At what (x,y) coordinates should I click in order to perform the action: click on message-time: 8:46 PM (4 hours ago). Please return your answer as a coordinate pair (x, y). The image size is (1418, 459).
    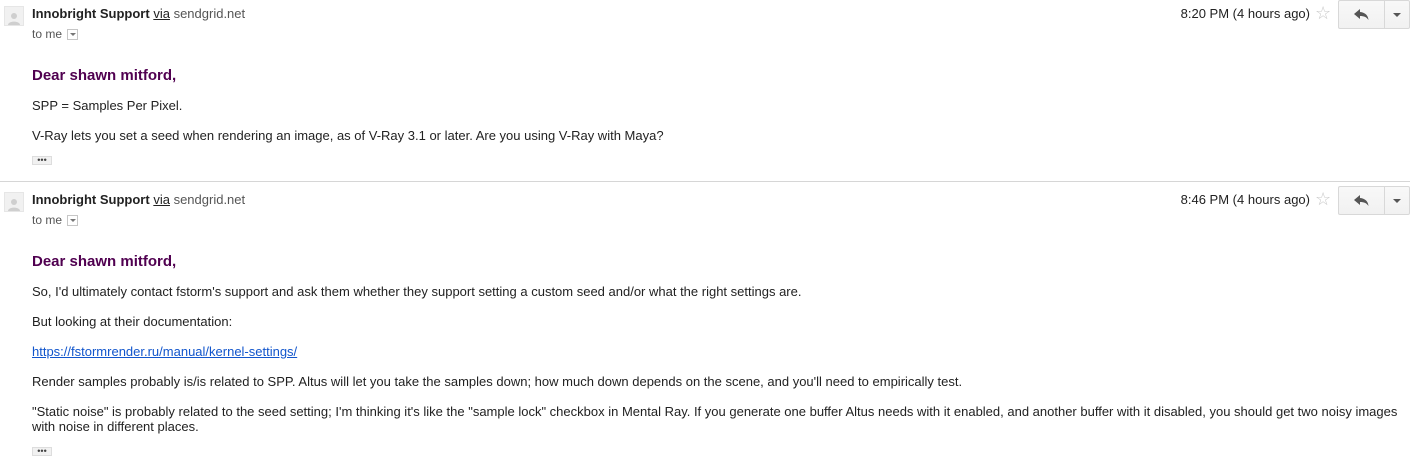
    Looking at the image, I should click on (1245, 200).